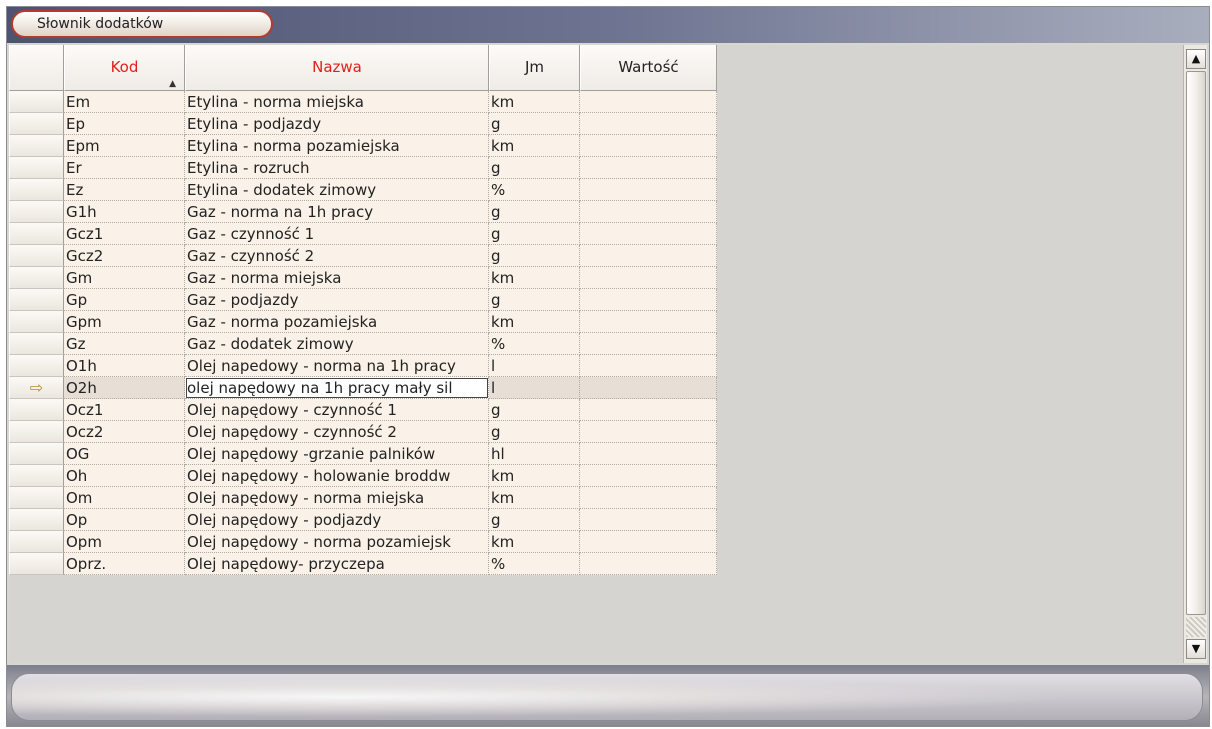  I want to click on table-row: Gz Gaz - dodatek zimowy%, so click(363, 344).